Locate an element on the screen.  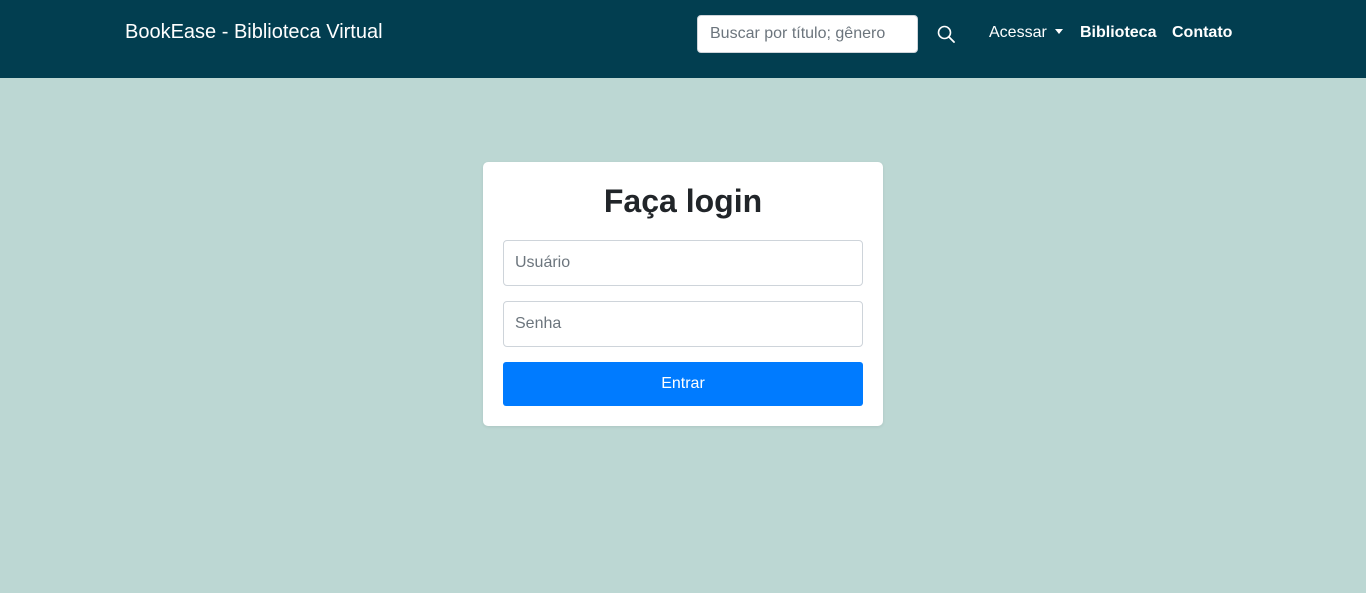
nav-acessar-dropdown: Acessar is located at coordinates (1026, 33).